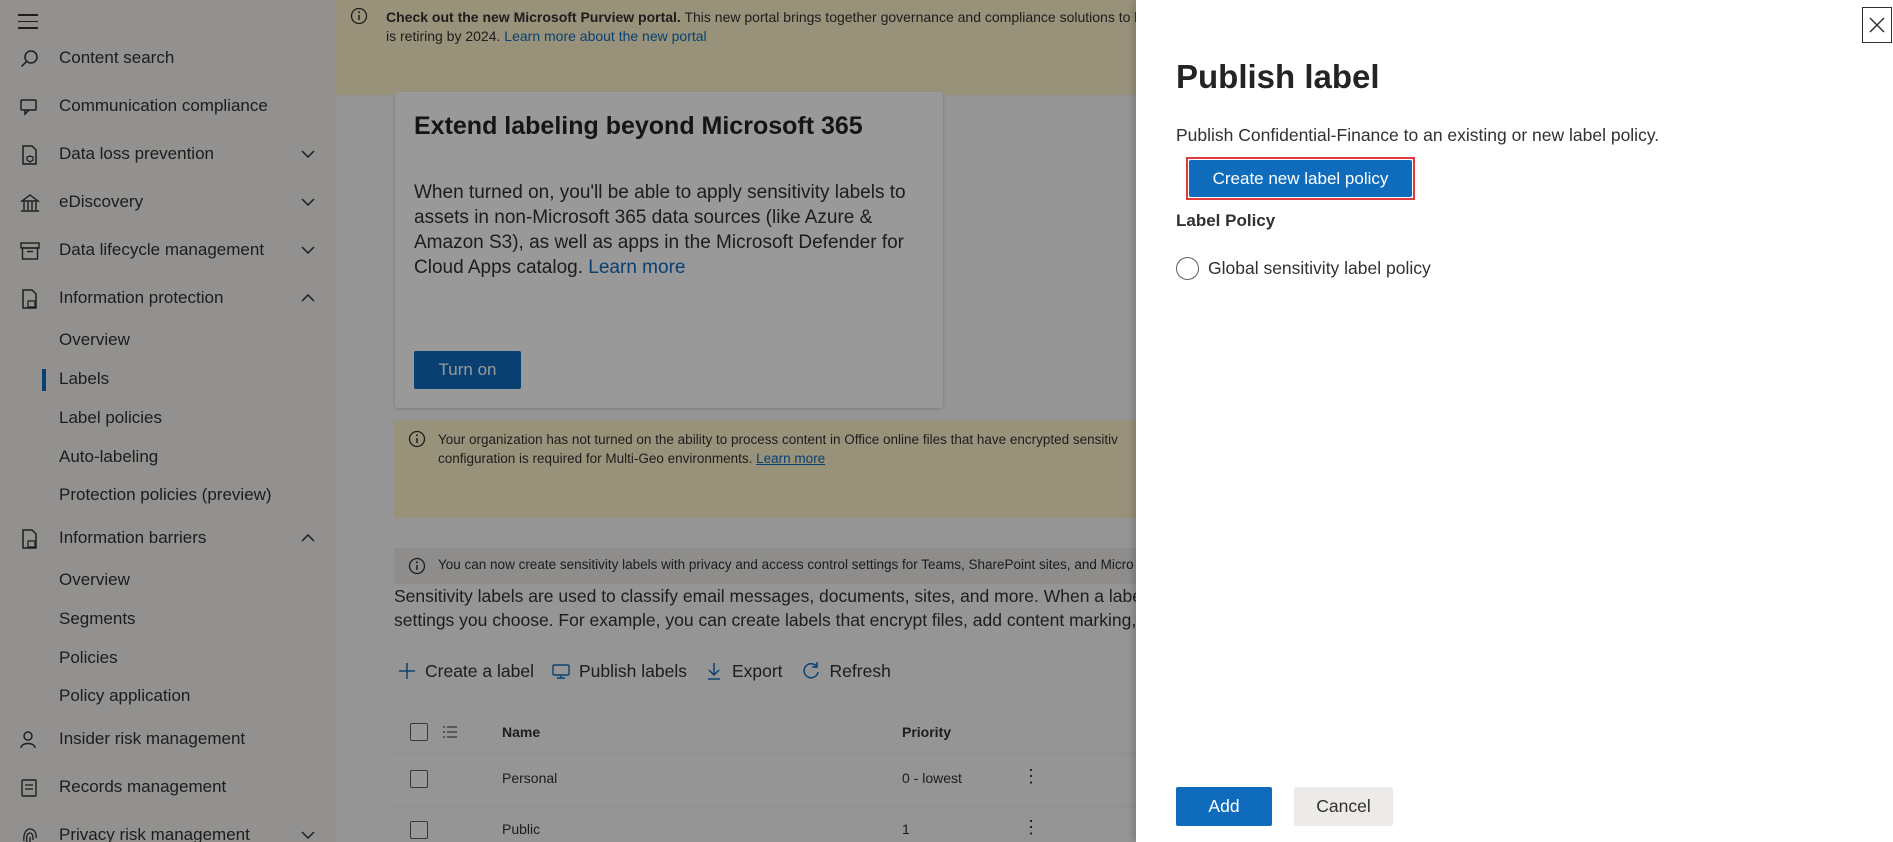  I want to click on close-icon, so click(1877, 25).